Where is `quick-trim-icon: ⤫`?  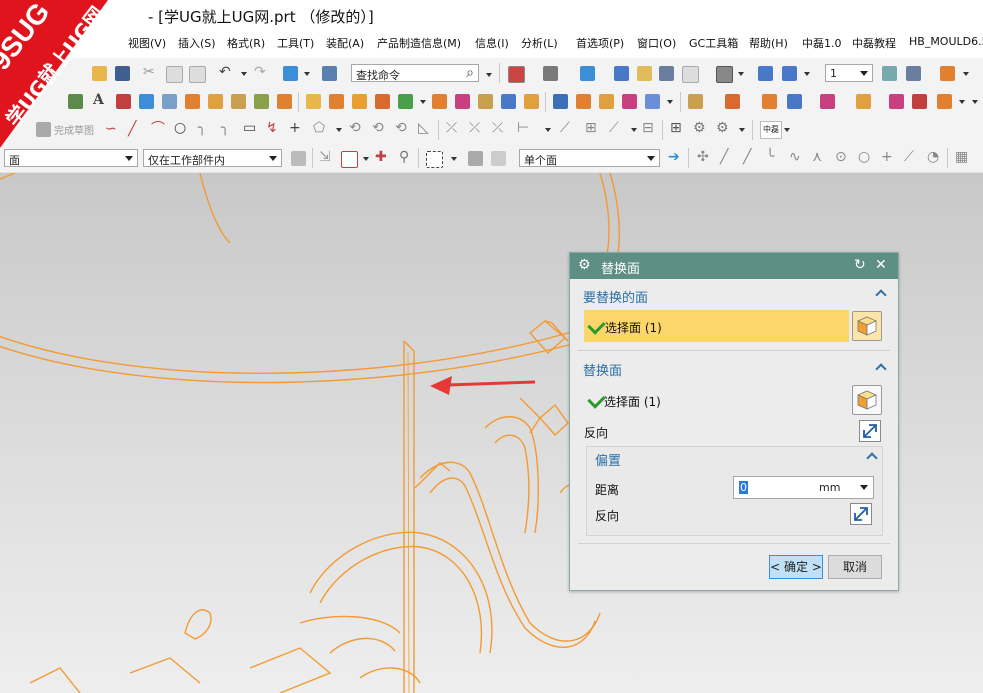
quick-trim-icon: ⤫ is located at coordinates (451, 128).